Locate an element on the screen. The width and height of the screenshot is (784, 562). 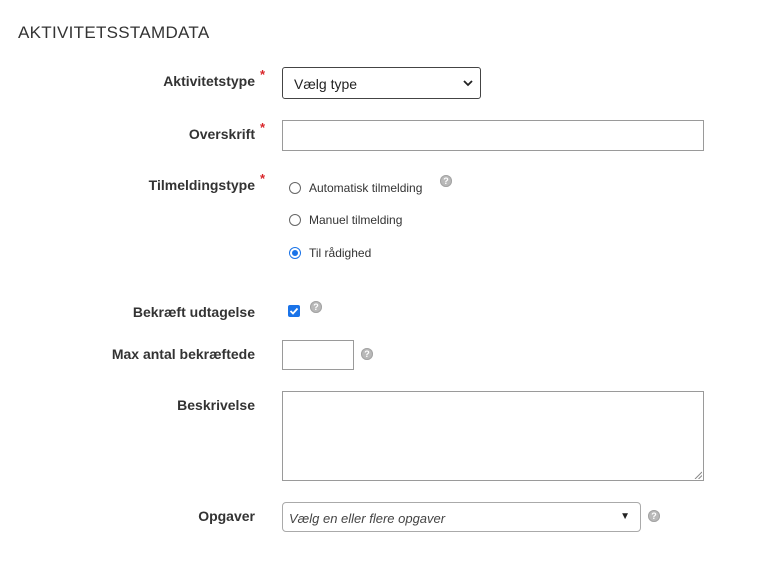
max-confirmed-input is located at coordinates (318, 355).